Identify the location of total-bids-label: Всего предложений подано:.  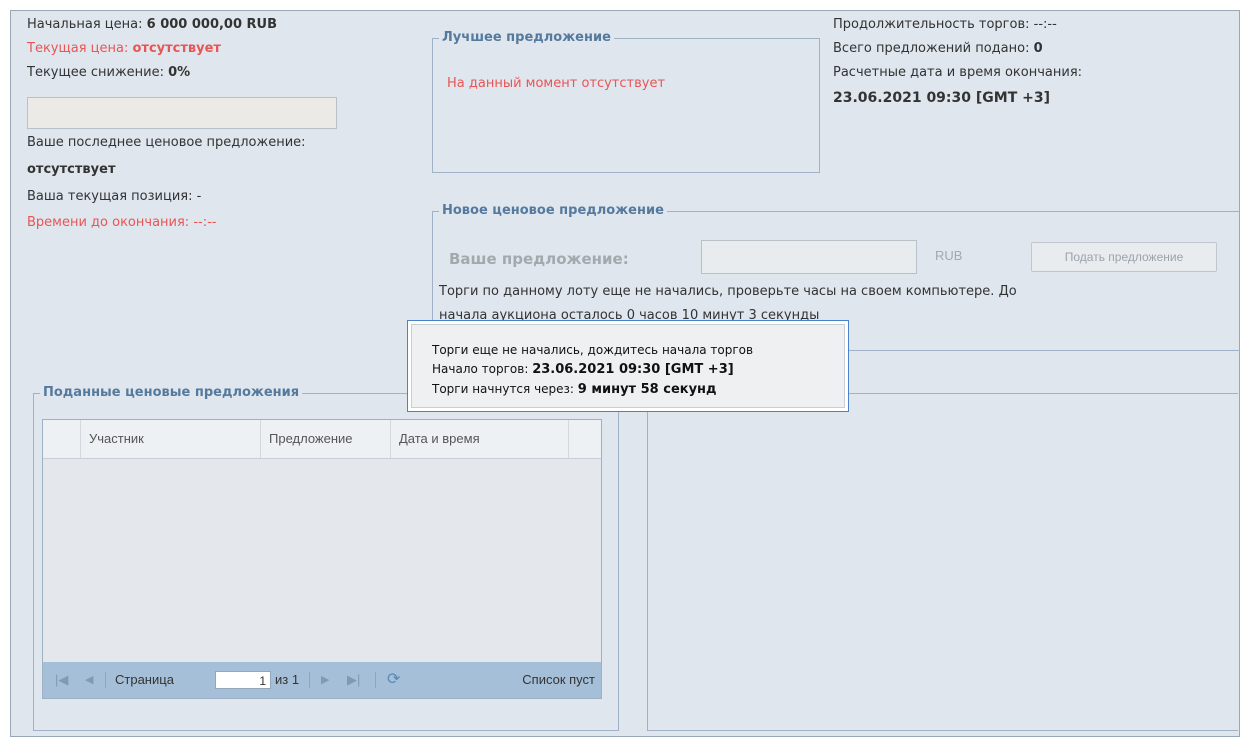
(931, 48).